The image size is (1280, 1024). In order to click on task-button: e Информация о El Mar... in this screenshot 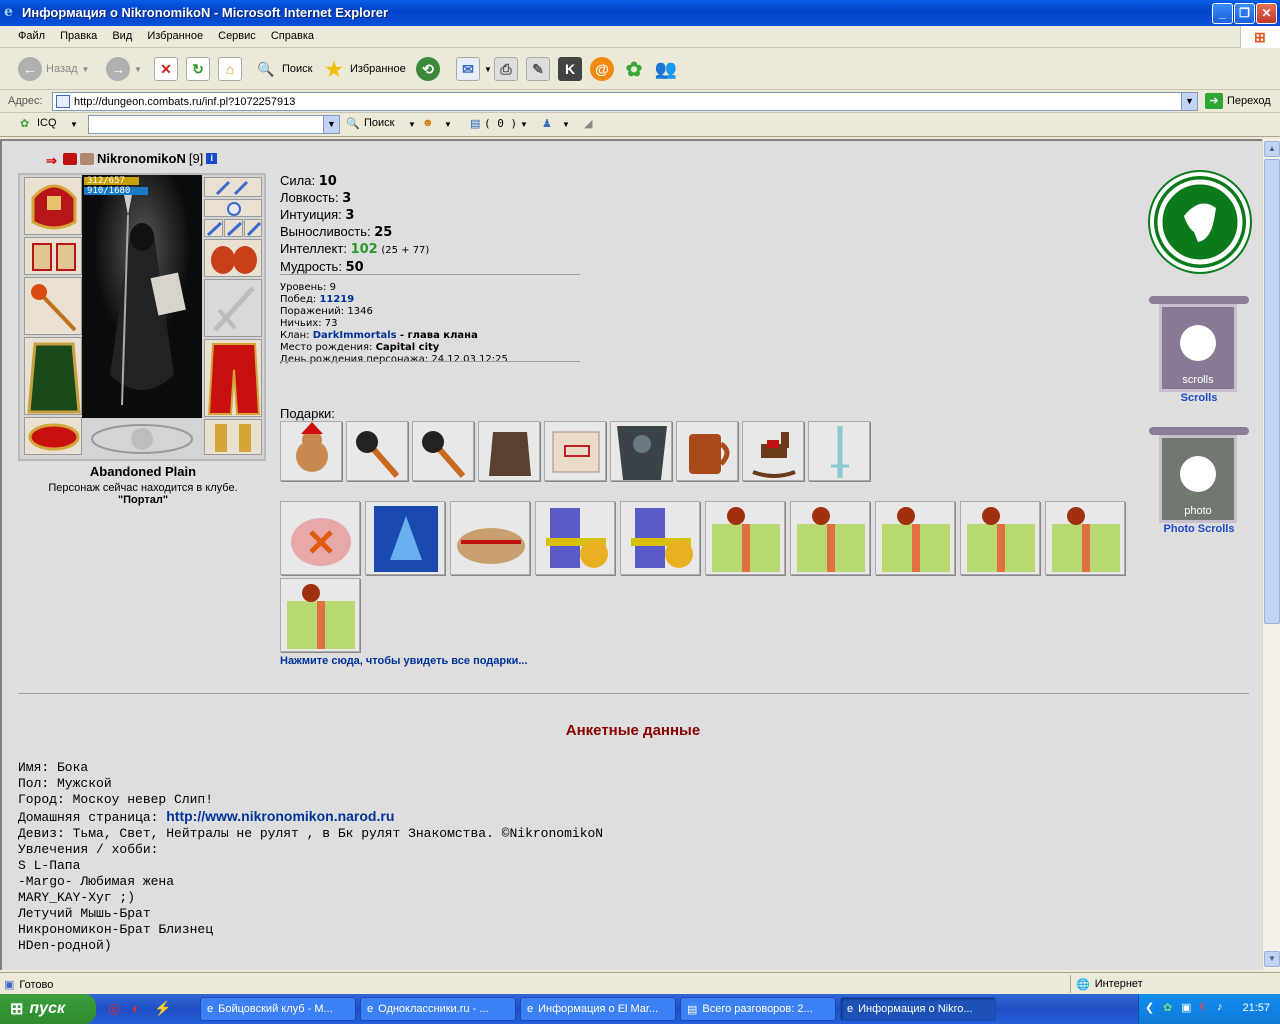, I will do `click(598, 1009)`.